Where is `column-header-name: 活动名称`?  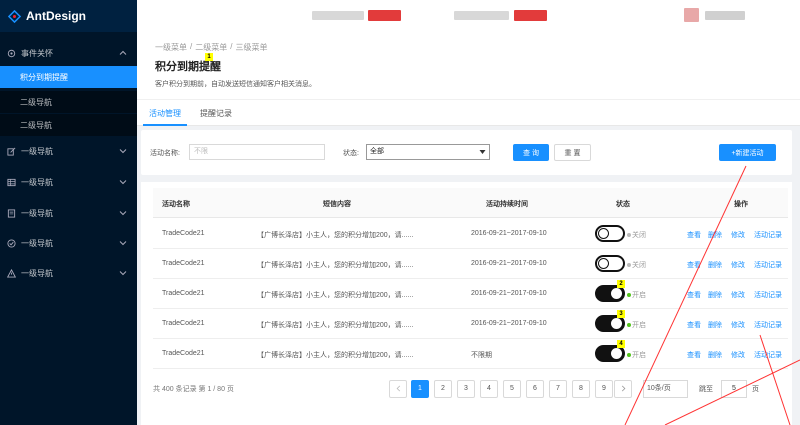
column-header-name: 活动名称 is located at coordinates (176, 204).